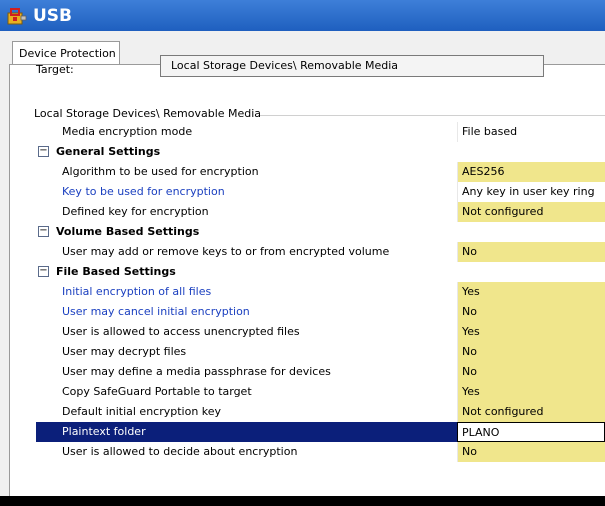 The image size is (605, 506). I want to click on group-label: Local Storage Devices\ Removable Media, so click(148, 113).